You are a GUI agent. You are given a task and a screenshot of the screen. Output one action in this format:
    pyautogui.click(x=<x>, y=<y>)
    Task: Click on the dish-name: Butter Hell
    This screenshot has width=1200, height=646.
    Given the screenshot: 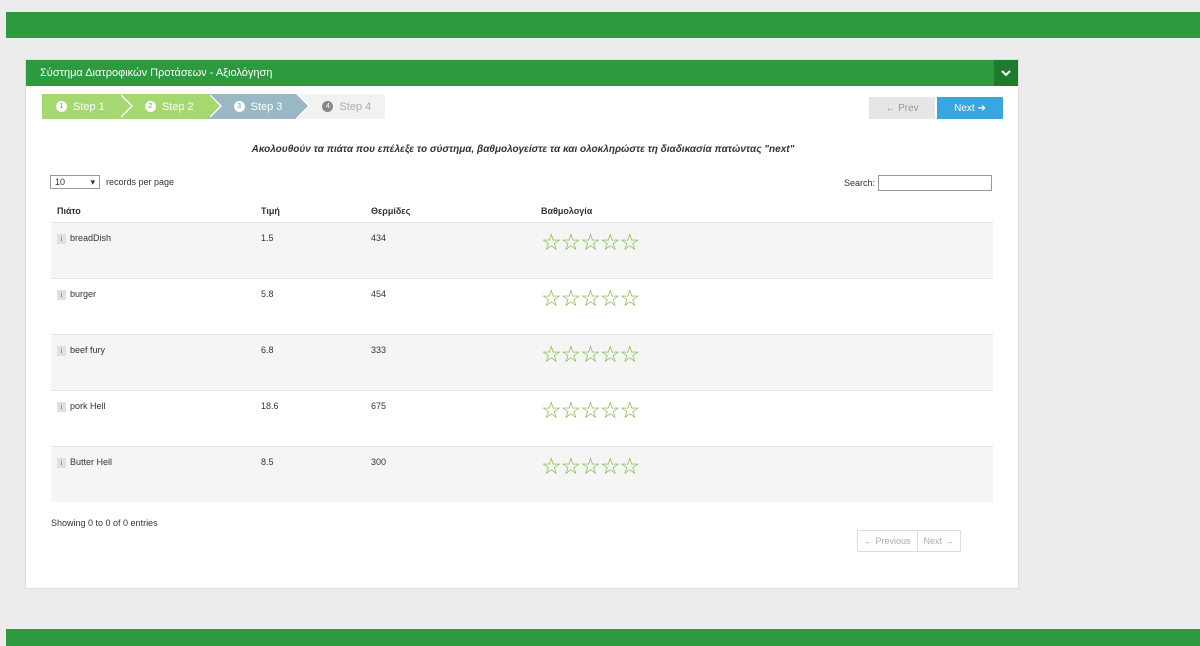 What is the action you would take?
    pyautogui.click(x=91, y=462)
    